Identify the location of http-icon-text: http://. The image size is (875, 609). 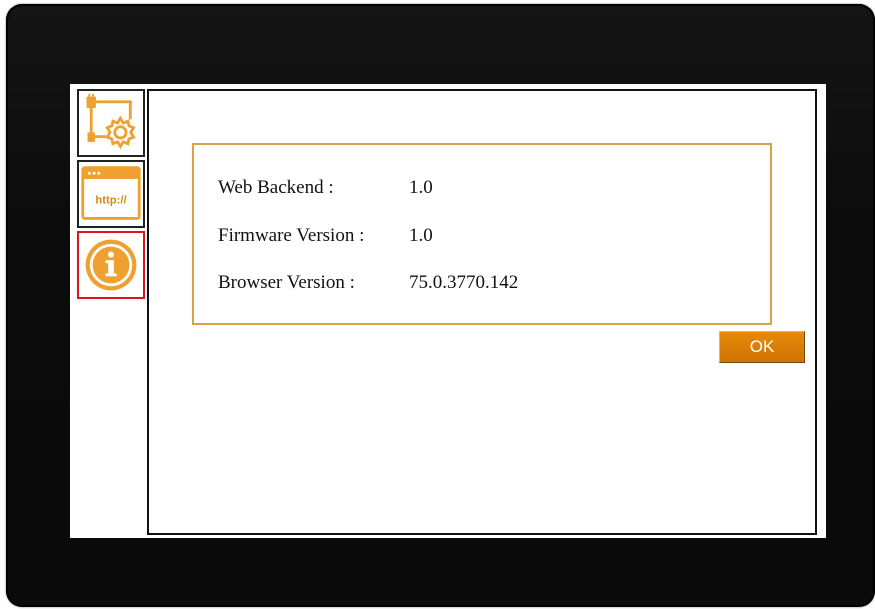
(111, 200).